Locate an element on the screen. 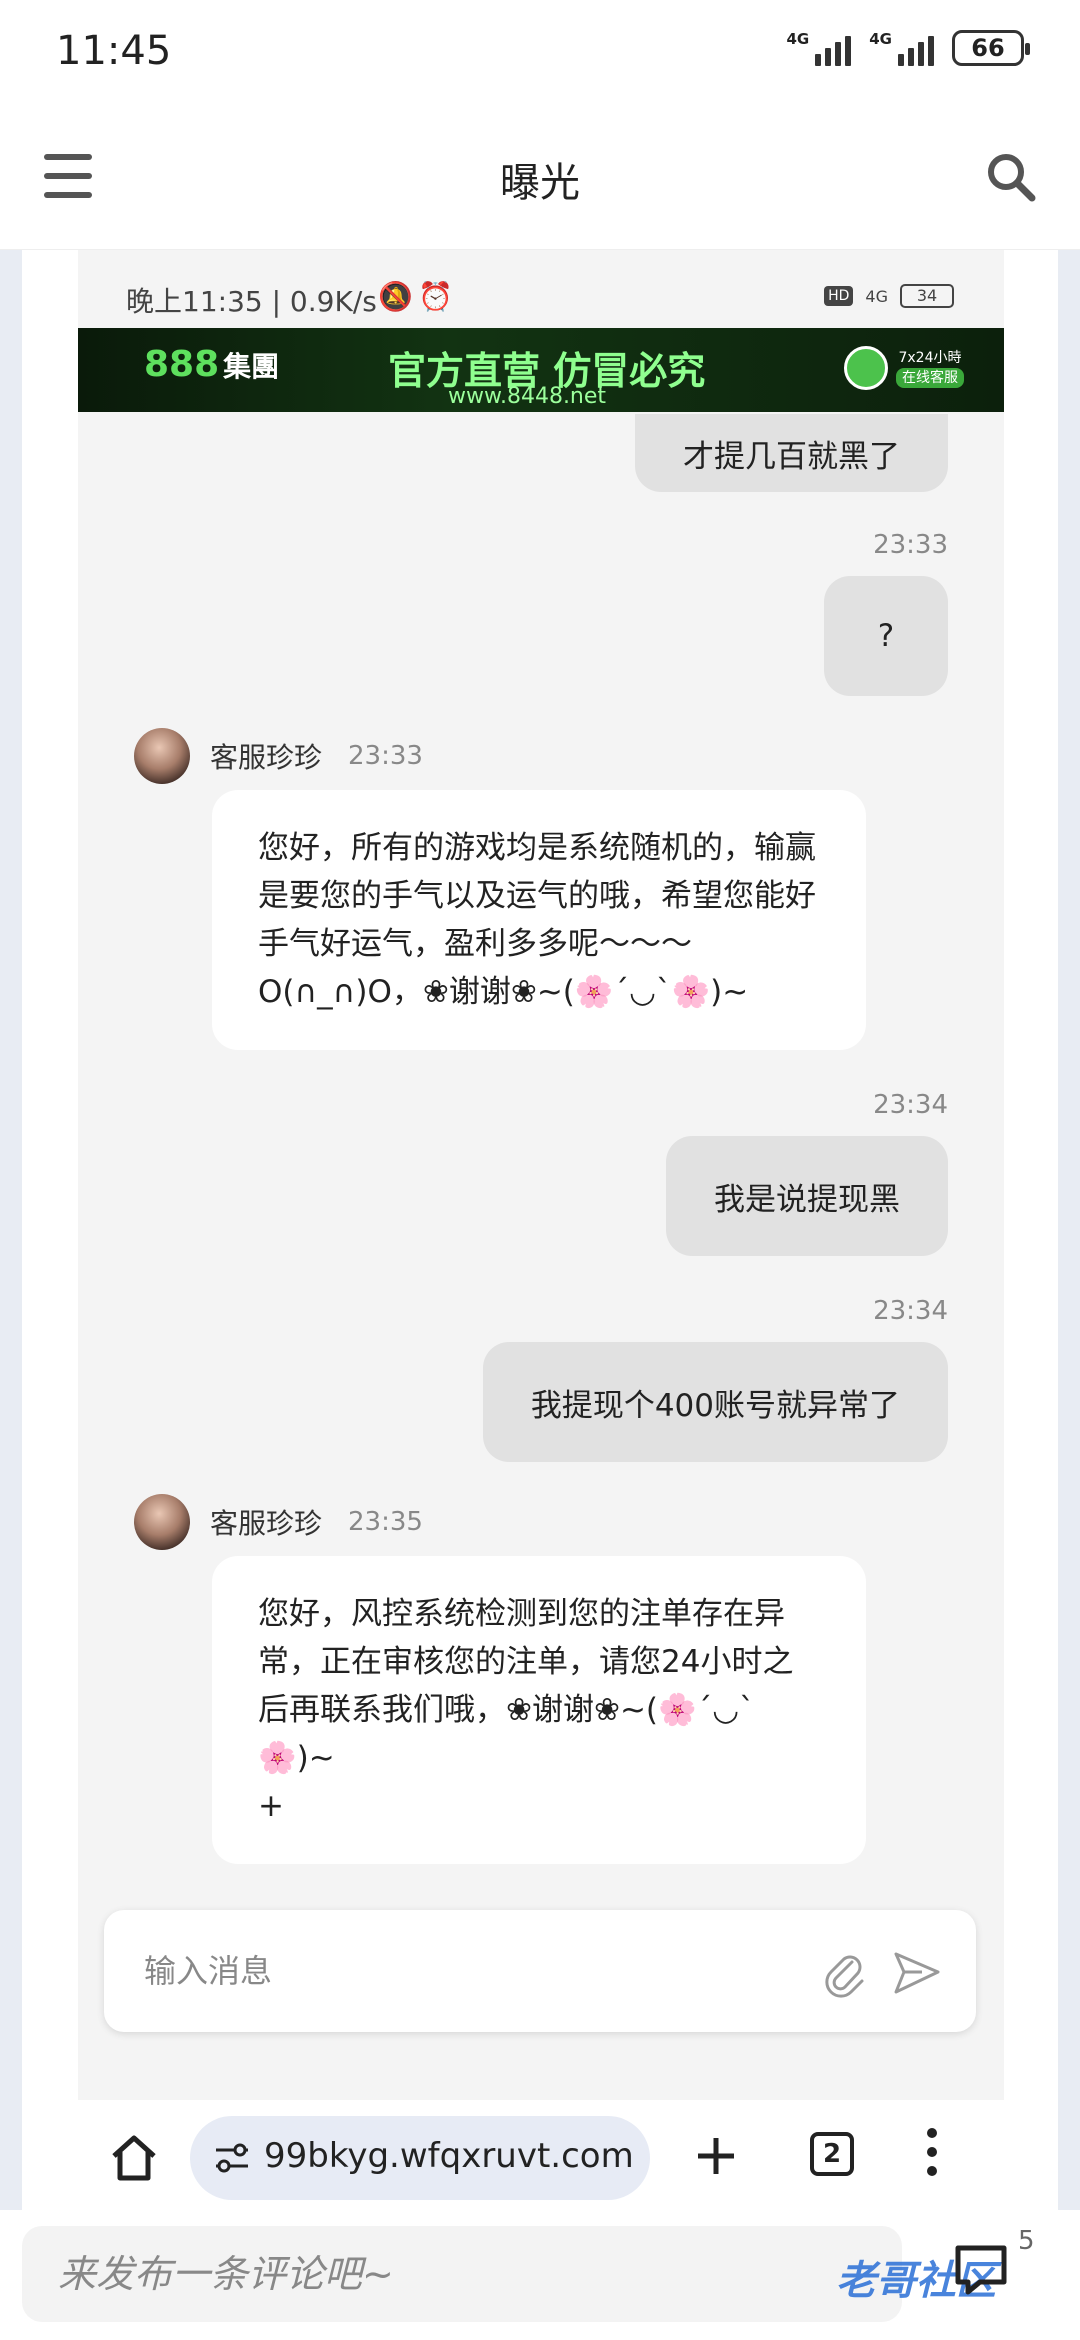  comment-bar: 老哥社区 5 is located at coordinates (540, 2275).